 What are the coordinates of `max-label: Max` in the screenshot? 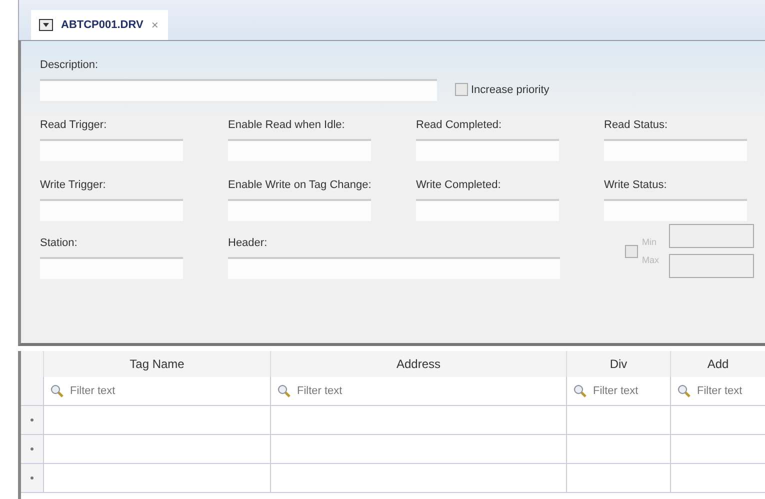 It's located at (651, 260).